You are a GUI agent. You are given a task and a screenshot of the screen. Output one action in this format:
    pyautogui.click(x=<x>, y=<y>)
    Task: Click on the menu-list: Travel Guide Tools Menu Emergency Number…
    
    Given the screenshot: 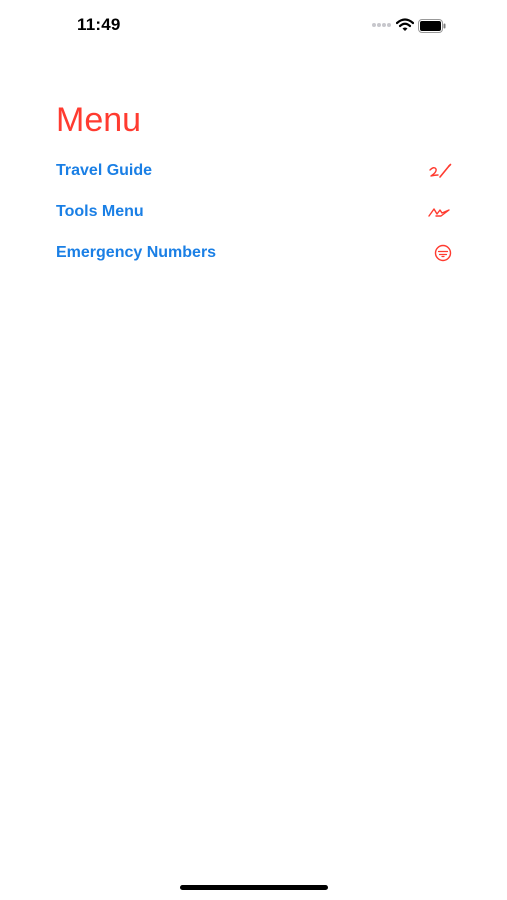 What is the action you would take?
    pyautogui.click(x=255, y=213)
    